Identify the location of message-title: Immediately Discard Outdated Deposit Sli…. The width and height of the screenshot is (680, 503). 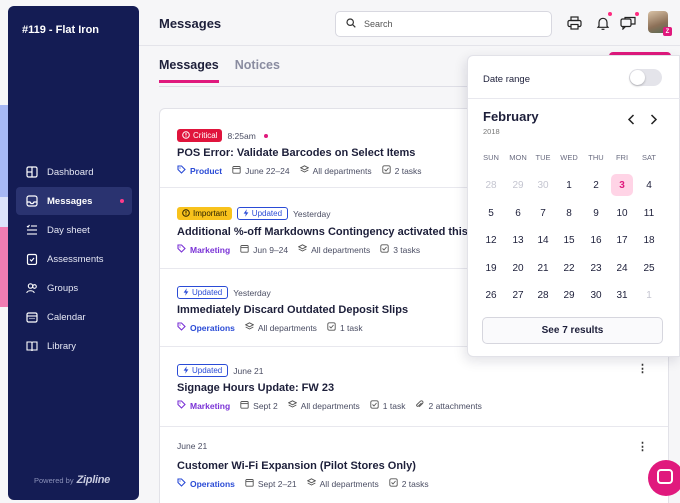
(292, 310).